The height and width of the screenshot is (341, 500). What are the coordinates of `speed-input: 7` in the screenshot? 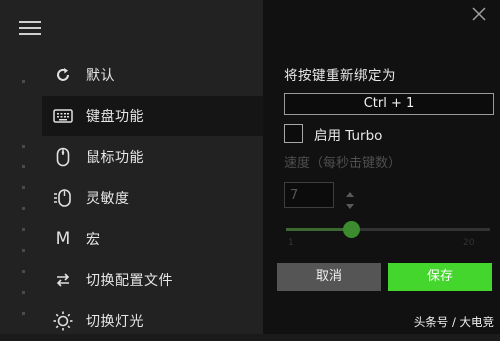 It's located at (309, 195).